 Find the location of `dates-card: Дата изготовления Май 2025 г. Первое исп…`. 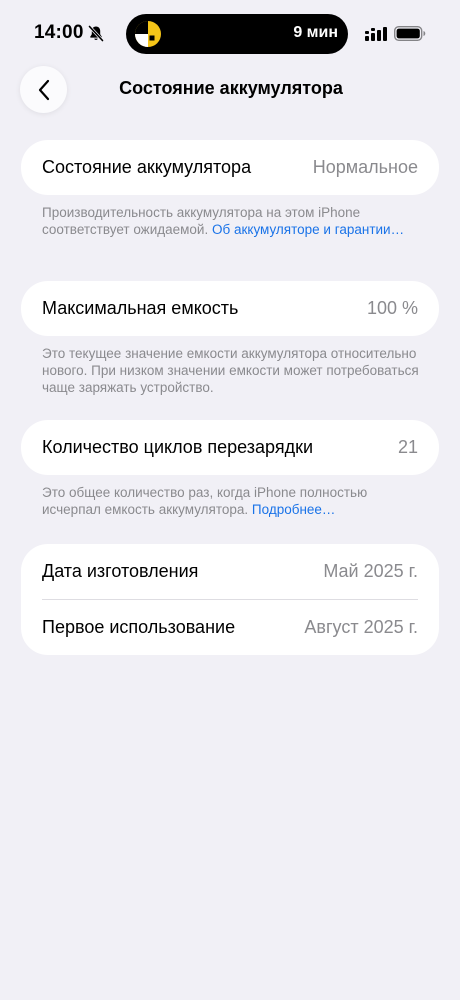

dates-card: Дата изготовления Май 2025 г. Первое исп… is located at coordinates (230, 599).